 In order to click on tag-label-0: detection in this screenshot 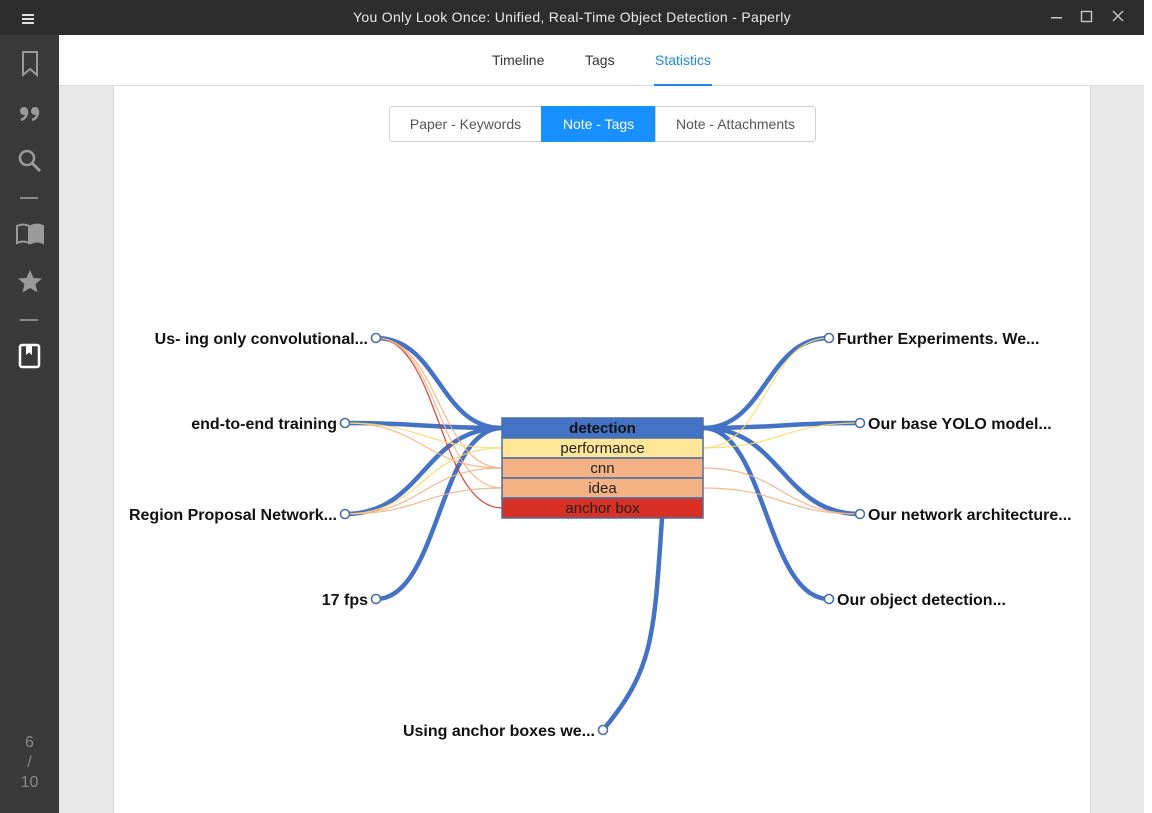, I will do `click(602, 428)`.